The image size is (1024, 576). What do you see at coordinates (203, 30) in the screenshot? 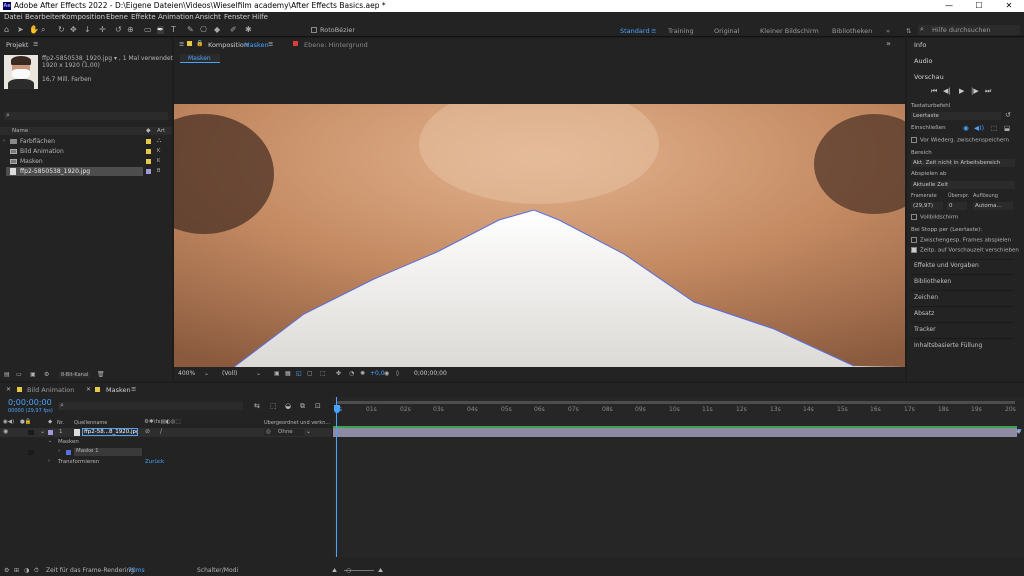
I see `clone-stamp-tool-icon: ⎔` at bounding box center [203, 30].